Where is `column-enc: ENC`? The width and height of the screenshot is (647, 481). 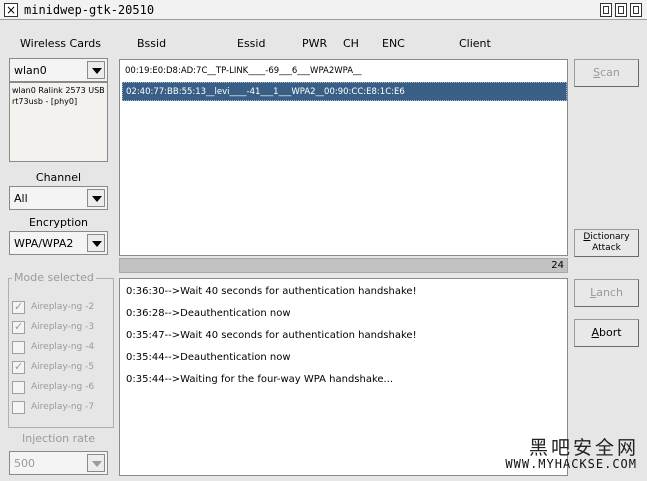 column-enc: ENC is located at coordinates (393, 43).